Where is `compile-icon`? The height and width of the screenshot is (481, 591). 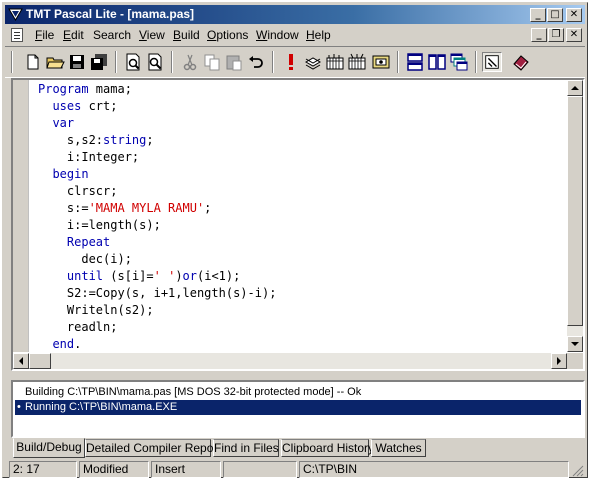 compile-icon is located at coordinates (313, 62).